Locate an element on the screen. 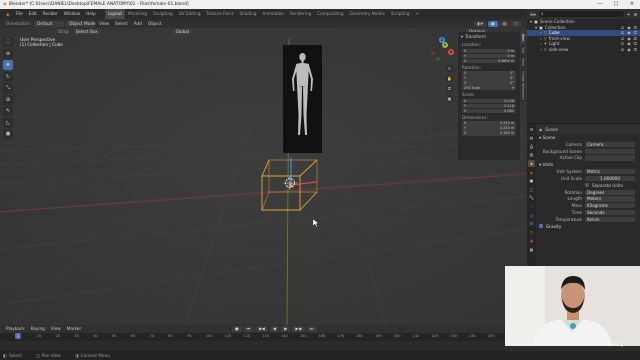 The image size is (640, 360). transform-section-header: ▾ Transform is located at coordinates (489, 36).